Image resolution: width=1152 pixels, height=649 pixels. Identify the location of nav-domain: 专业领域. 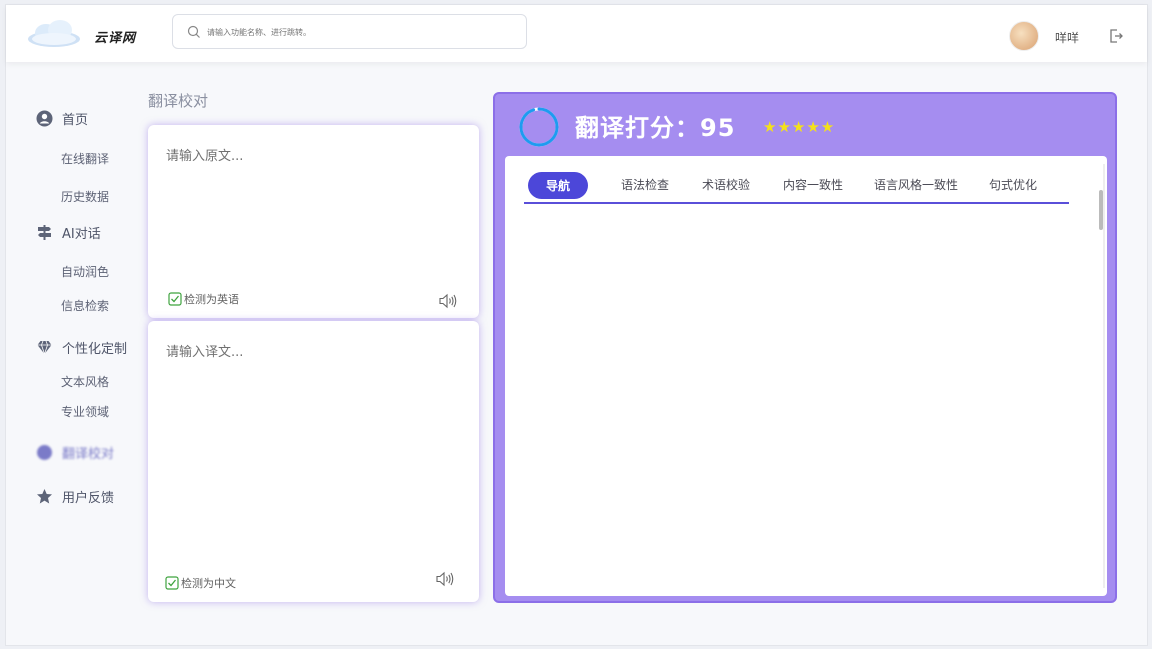
(85, 411).